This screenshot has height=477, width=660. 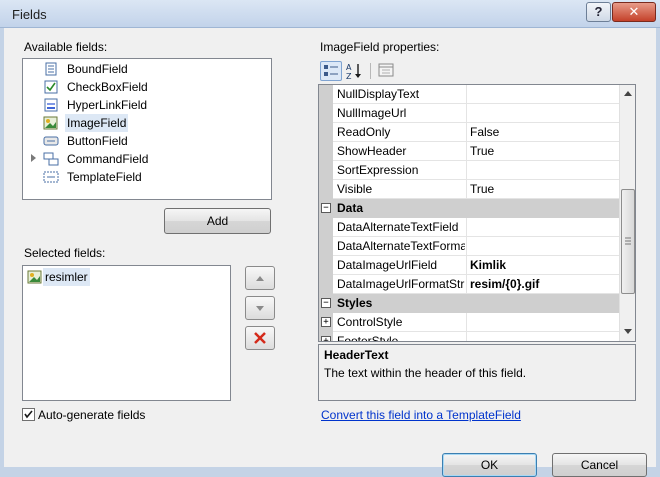 I want to click on tree-item-label: TemplateField, so click(x=104, y=177).